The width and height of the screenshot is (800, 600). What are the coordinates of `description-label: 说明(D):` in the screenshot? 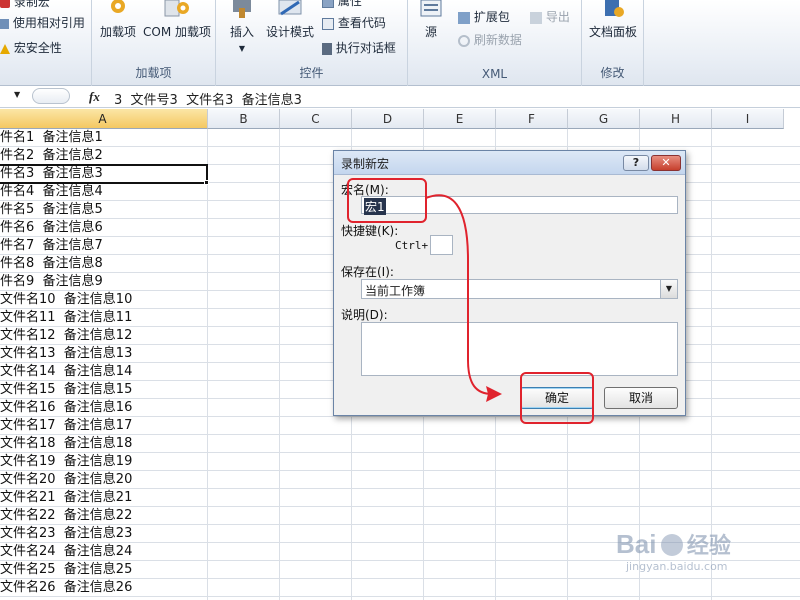 It's located at (364, 315).